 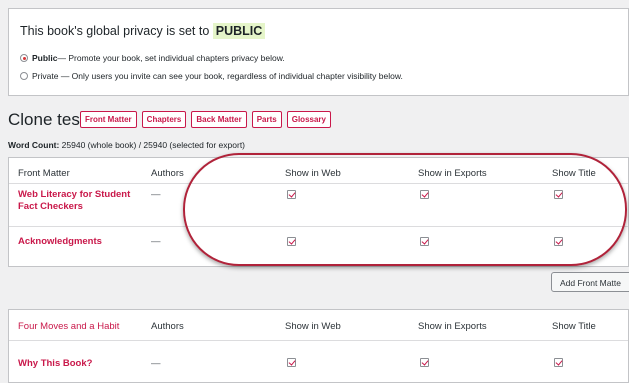 What do you see at coordinates (24, 76) in the screenshot?
I see `radio-private-circle` at bounding box center [24, 76].